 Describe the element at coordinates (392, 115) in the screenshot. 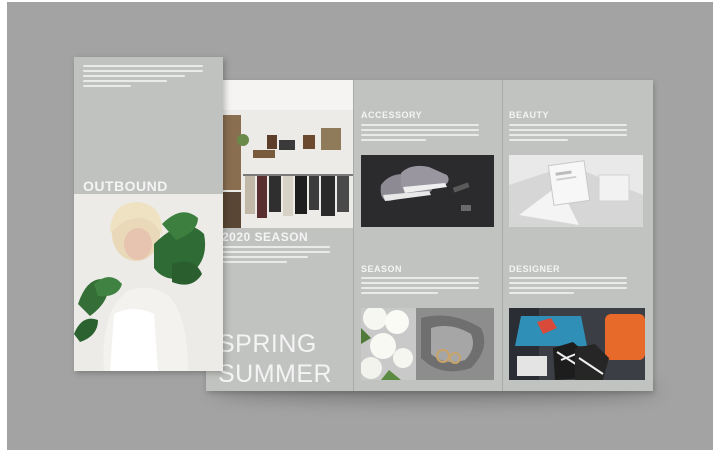

I see `accessory-heading: ACCESSORY` at that location.